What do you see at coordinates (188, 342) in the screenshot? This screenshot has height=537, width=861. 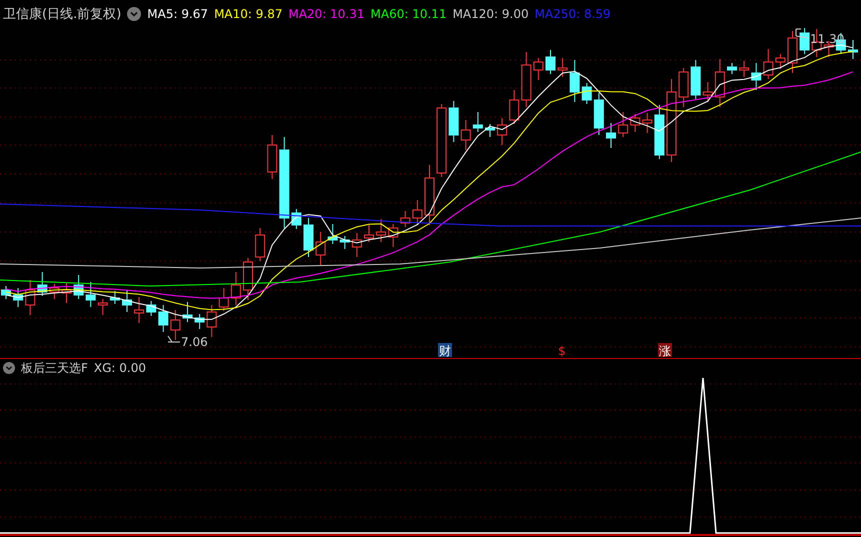 I see `low-price-label: 7.06` at bounding box center [188, 342].